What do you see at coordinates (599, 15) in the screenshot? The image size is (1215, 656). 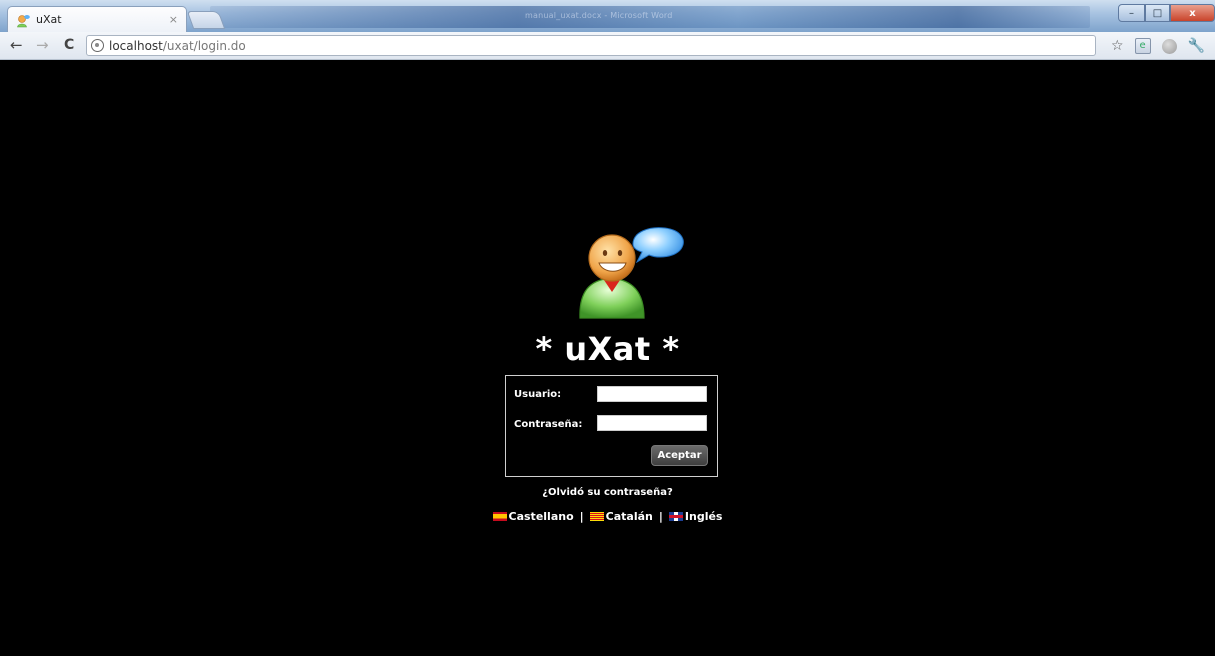 I see `blurred-window-title: manual_uxat.docx - Microsoft Word` at bounding box center [599, 15].